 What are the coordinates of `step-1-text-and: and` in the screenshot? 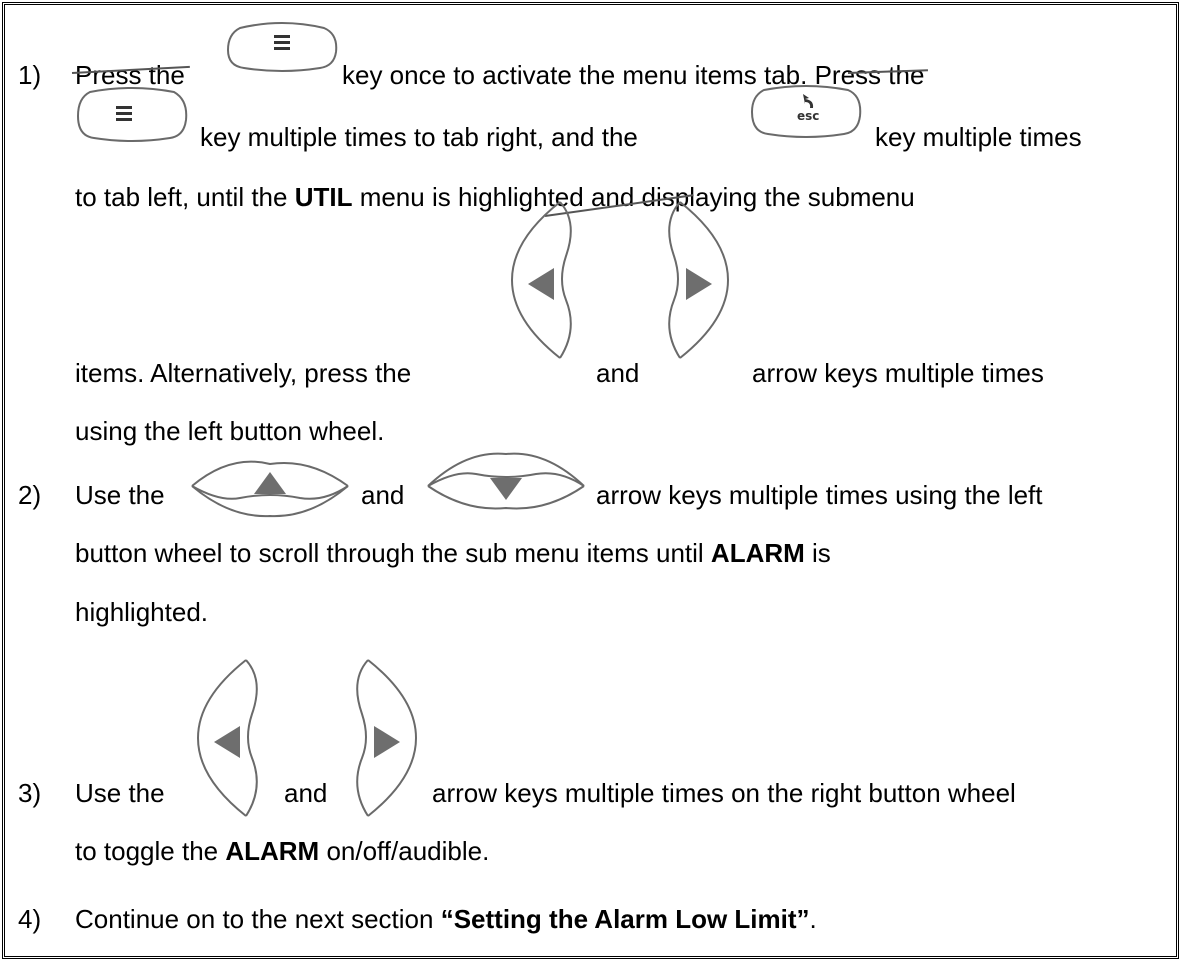 It's located at (618, 373).